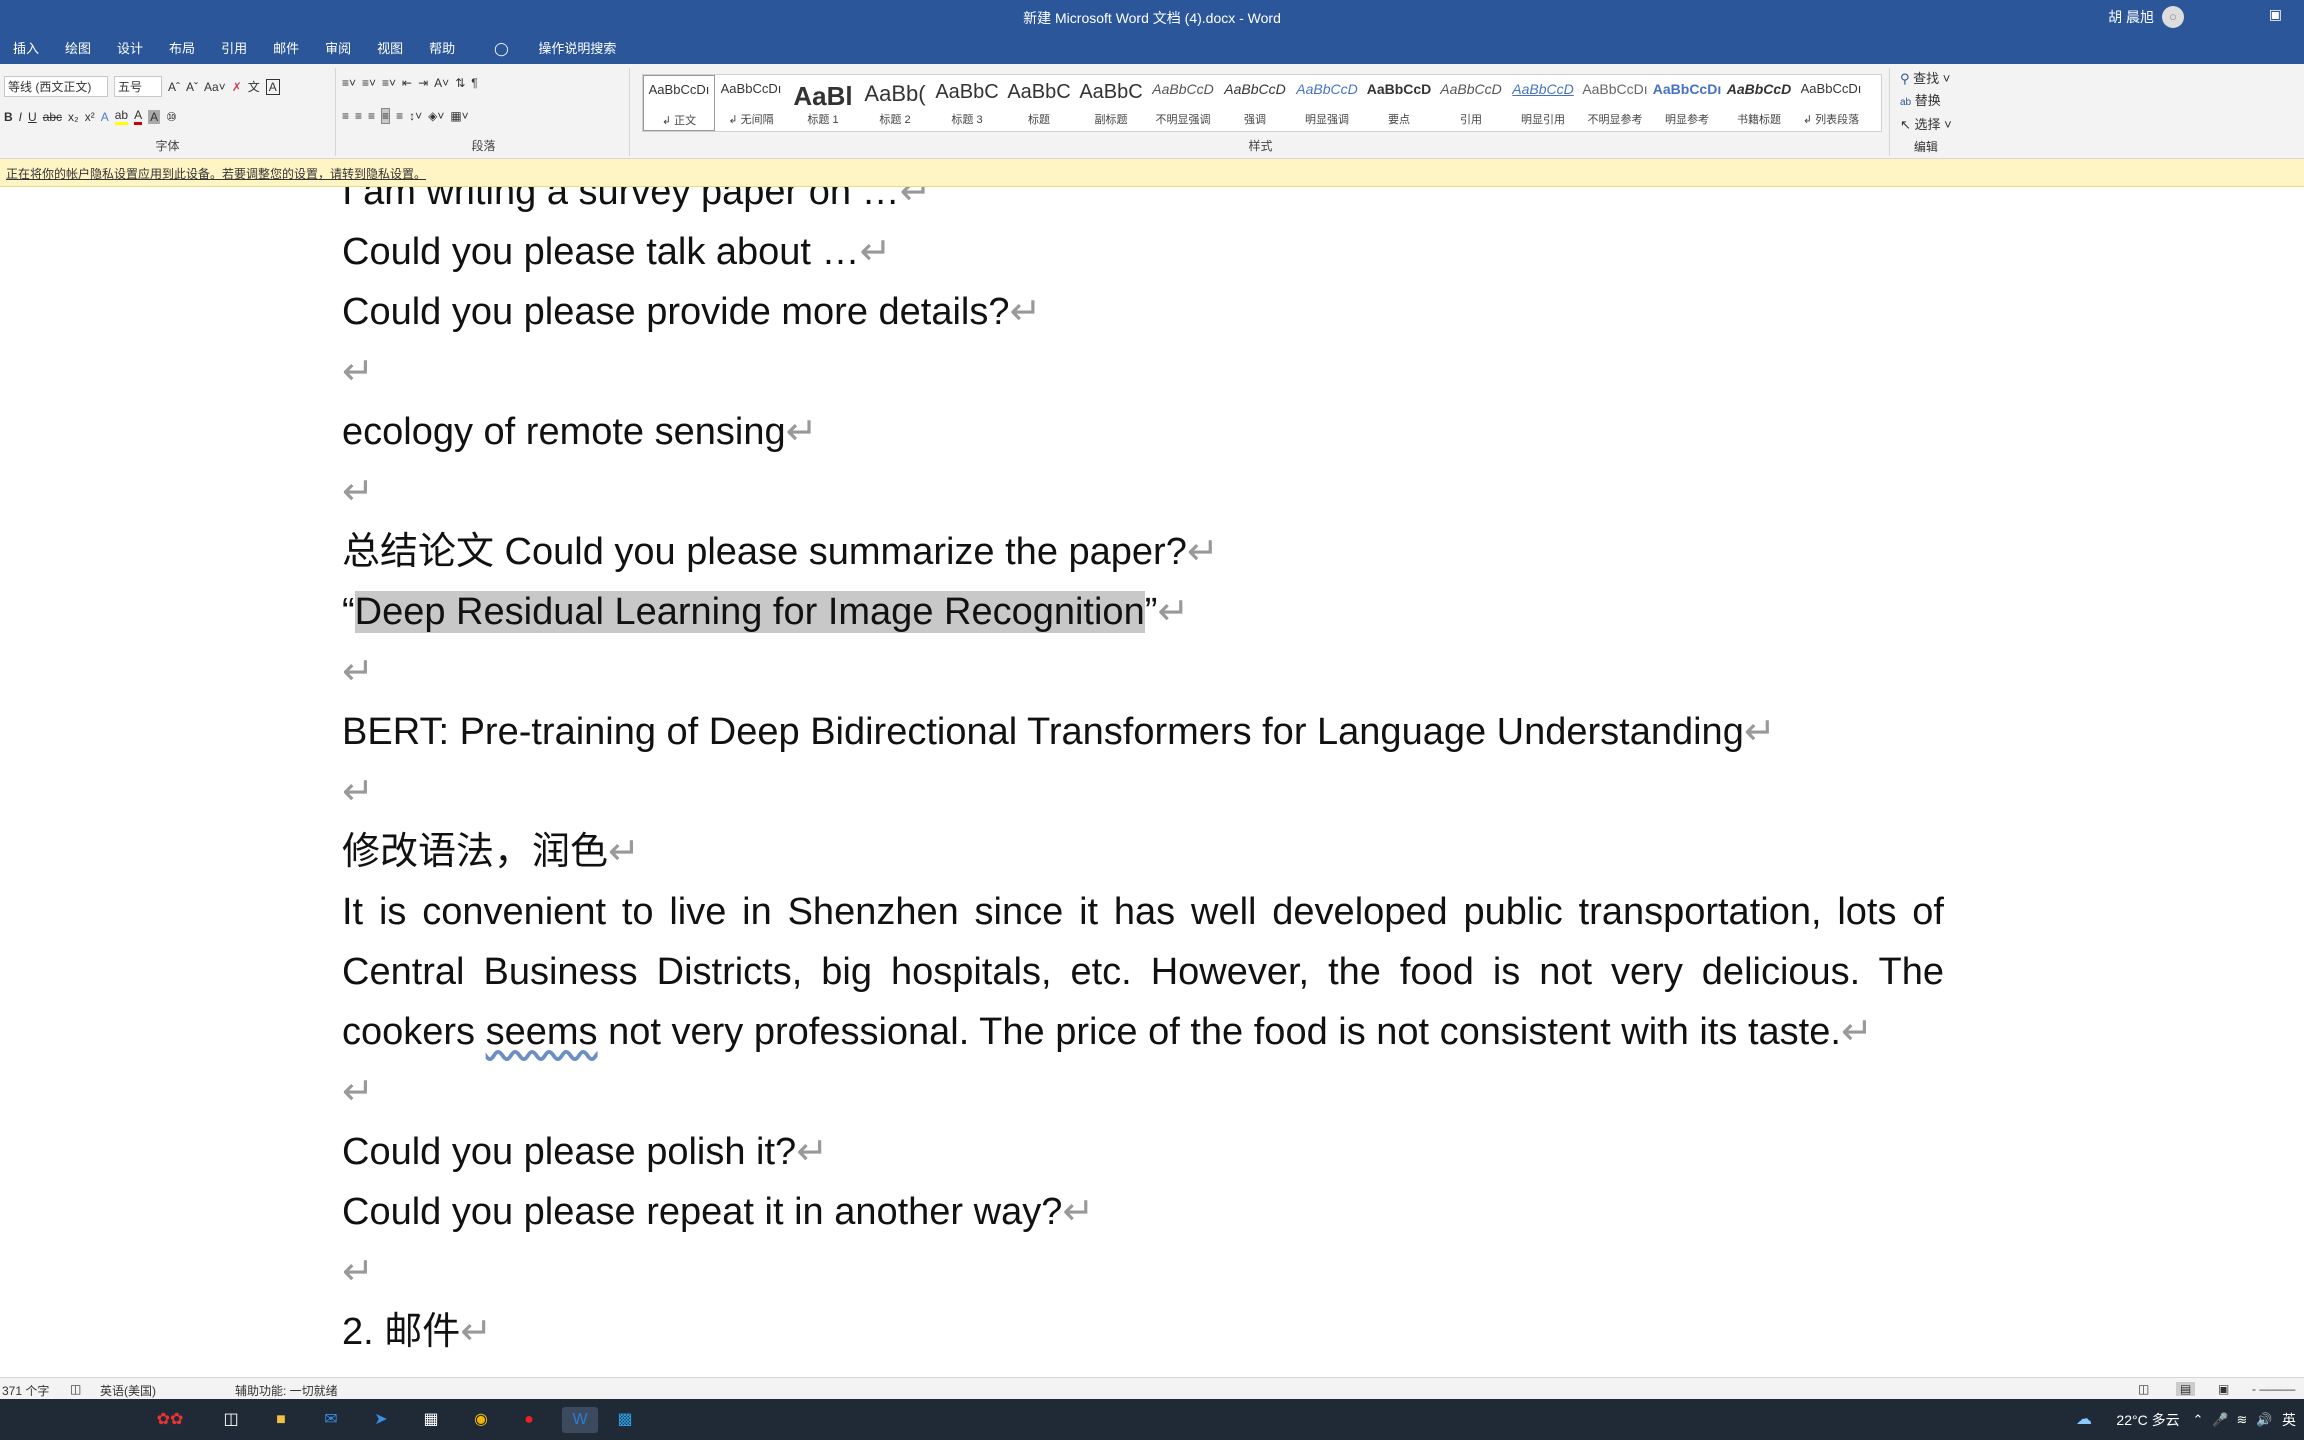  What do you see at coordinates (2220, 1420) in the screenshot?
I see `microphone-icon: 🎤` at bounding box center [2220, 1420].